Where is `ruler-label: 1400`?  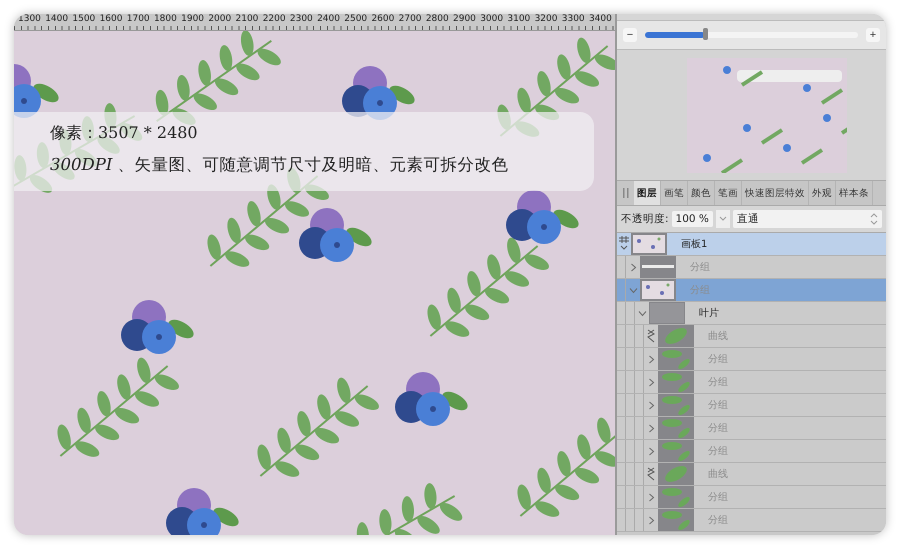 ruler-label: 1400 is located at coordinates (57, 20).